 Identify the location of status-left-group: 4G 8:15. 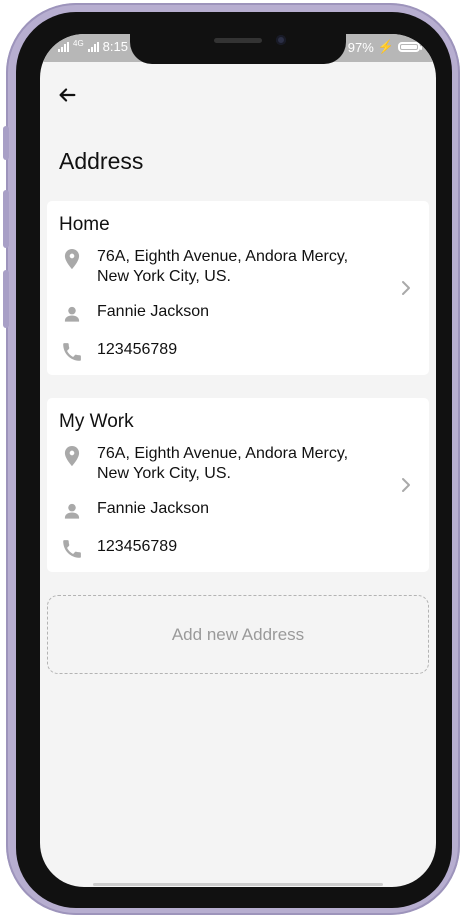
(93, 46).